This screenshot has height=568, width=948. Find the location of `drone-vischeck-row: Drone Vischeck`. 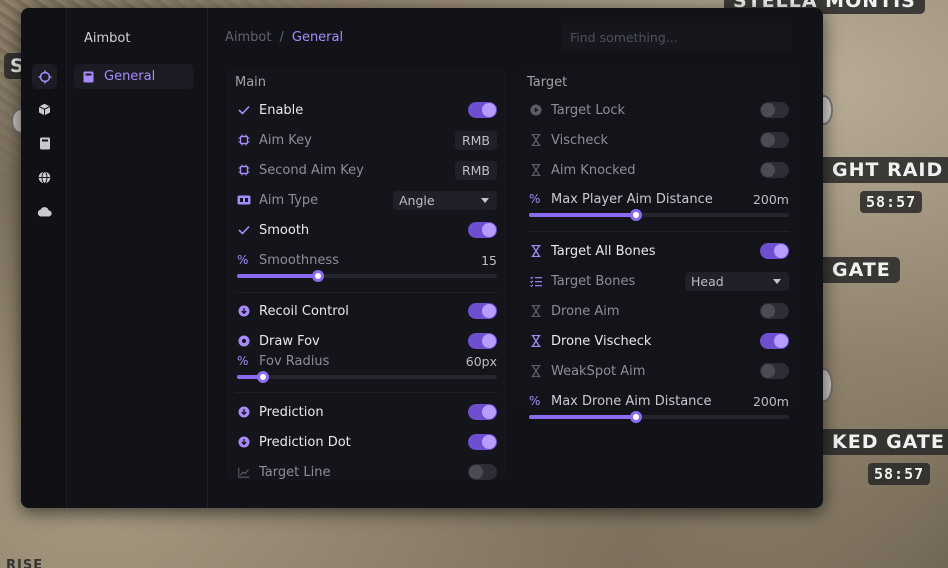

drone-vischeck-row: Drone Vischeck is located at coordinates (658, 341).